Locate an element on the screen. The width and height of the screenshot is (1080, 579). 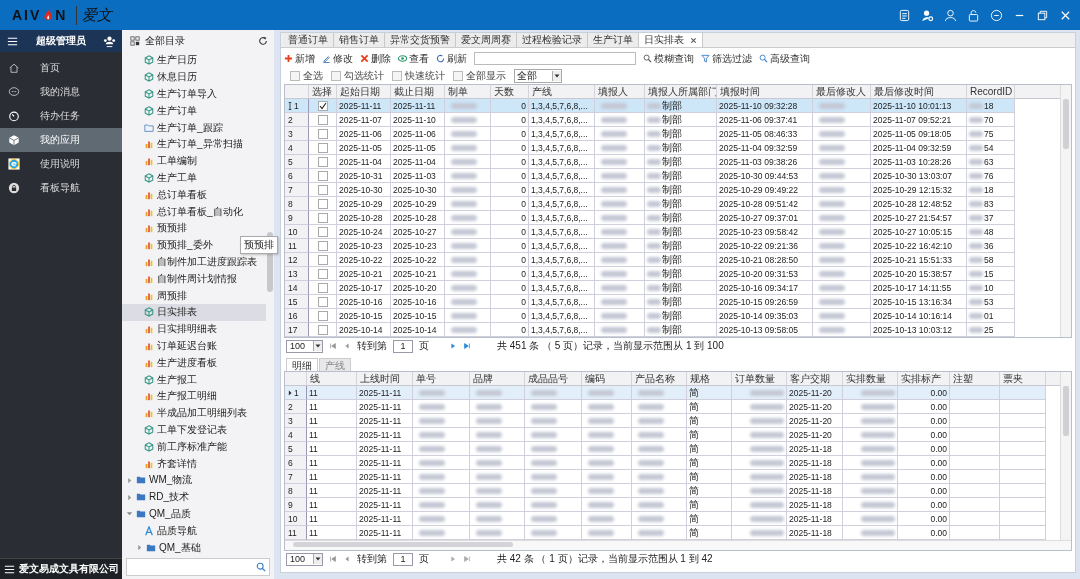
option-checkbox: 全部显示 is located at coordinates (479, 75).